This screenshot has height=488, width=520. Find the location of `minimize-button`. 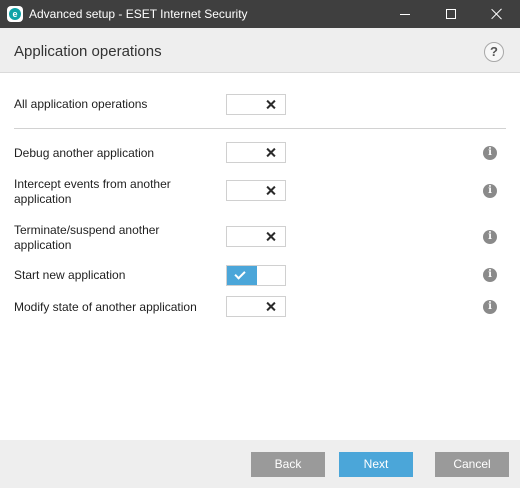

minimize-button is located at coordinates (405, 14).